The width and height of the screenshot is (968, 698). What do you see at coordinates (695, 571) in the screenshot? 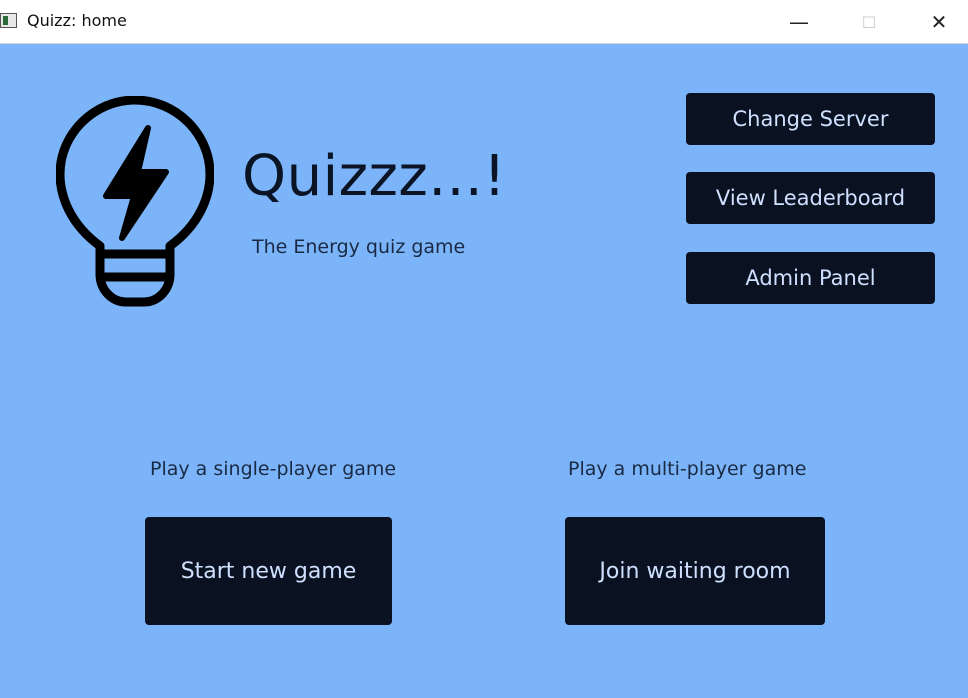
I see `join-waiting-room-button: Join waiting room` at bounding box center [695, 571].